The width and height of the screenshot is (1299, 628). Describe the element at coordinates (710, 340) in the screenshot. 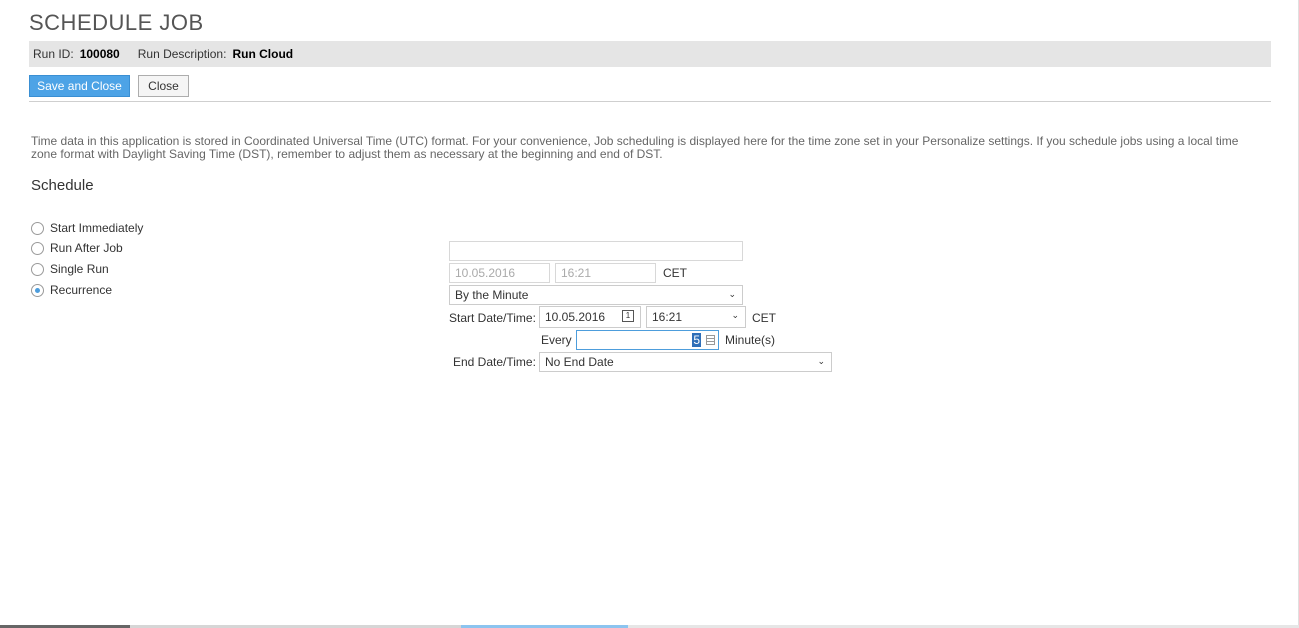

I see `spinner-icon` at that location.